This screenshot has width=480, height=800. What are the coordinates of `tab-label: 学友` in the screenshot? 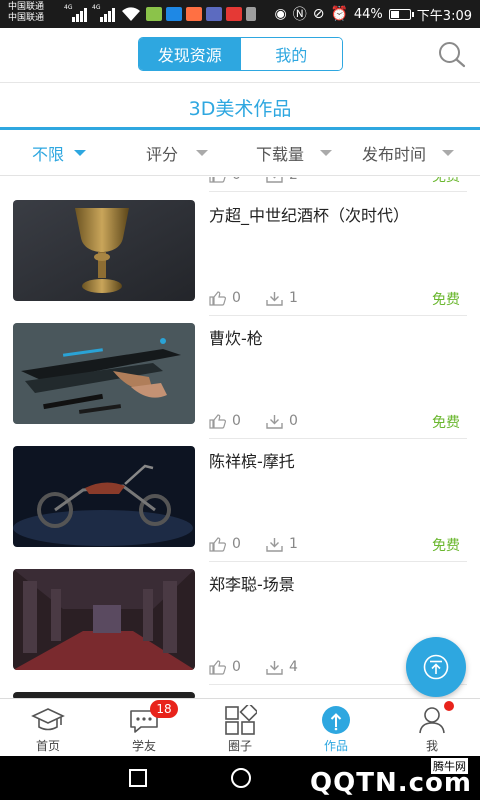 It's located at (143, 746).